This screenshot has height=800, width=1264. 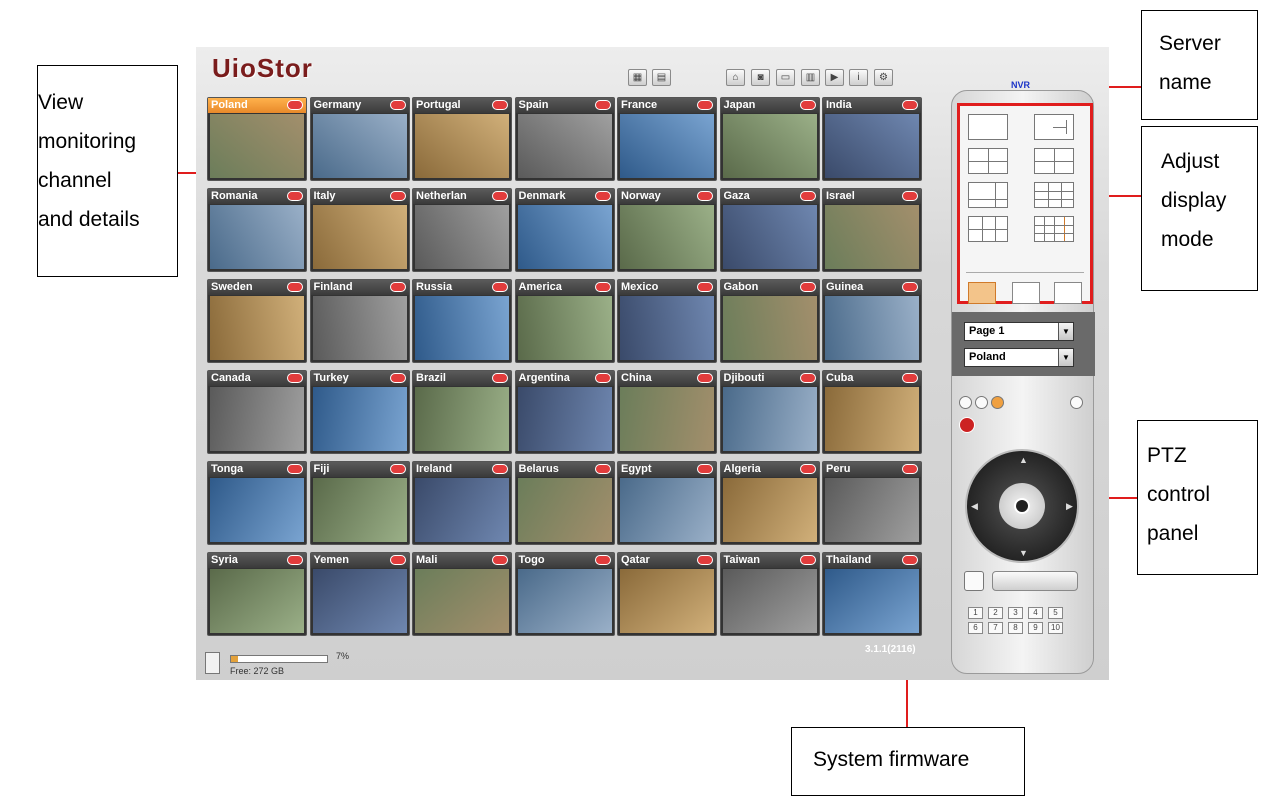 What do you see at coordinates (359, 503) in the screenshot?
I see `camera-tile: Fiji` at bounding box center [359, 503].